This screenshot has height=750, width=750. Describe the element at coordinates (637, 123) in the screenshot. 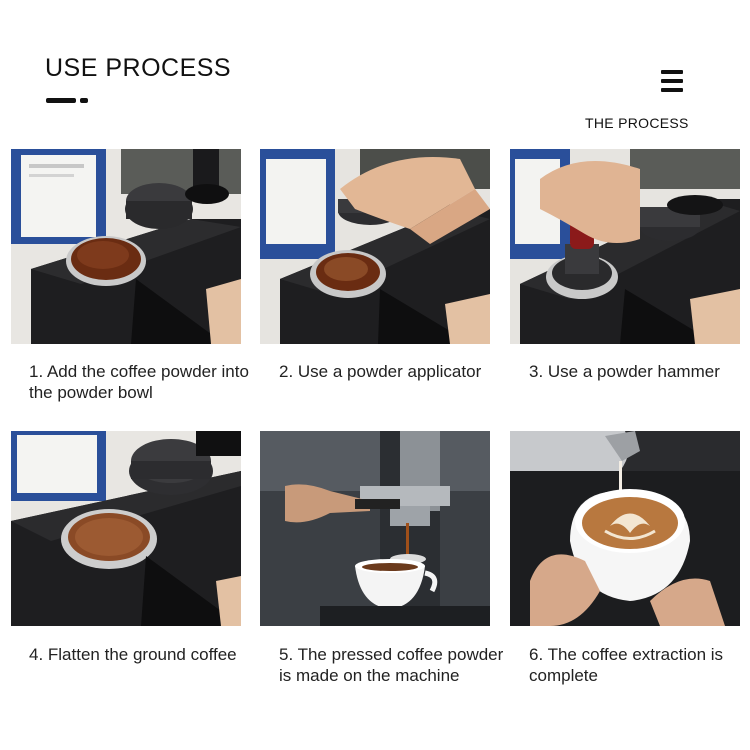

I see `page-subtitle: THE PROCESS` at that location.